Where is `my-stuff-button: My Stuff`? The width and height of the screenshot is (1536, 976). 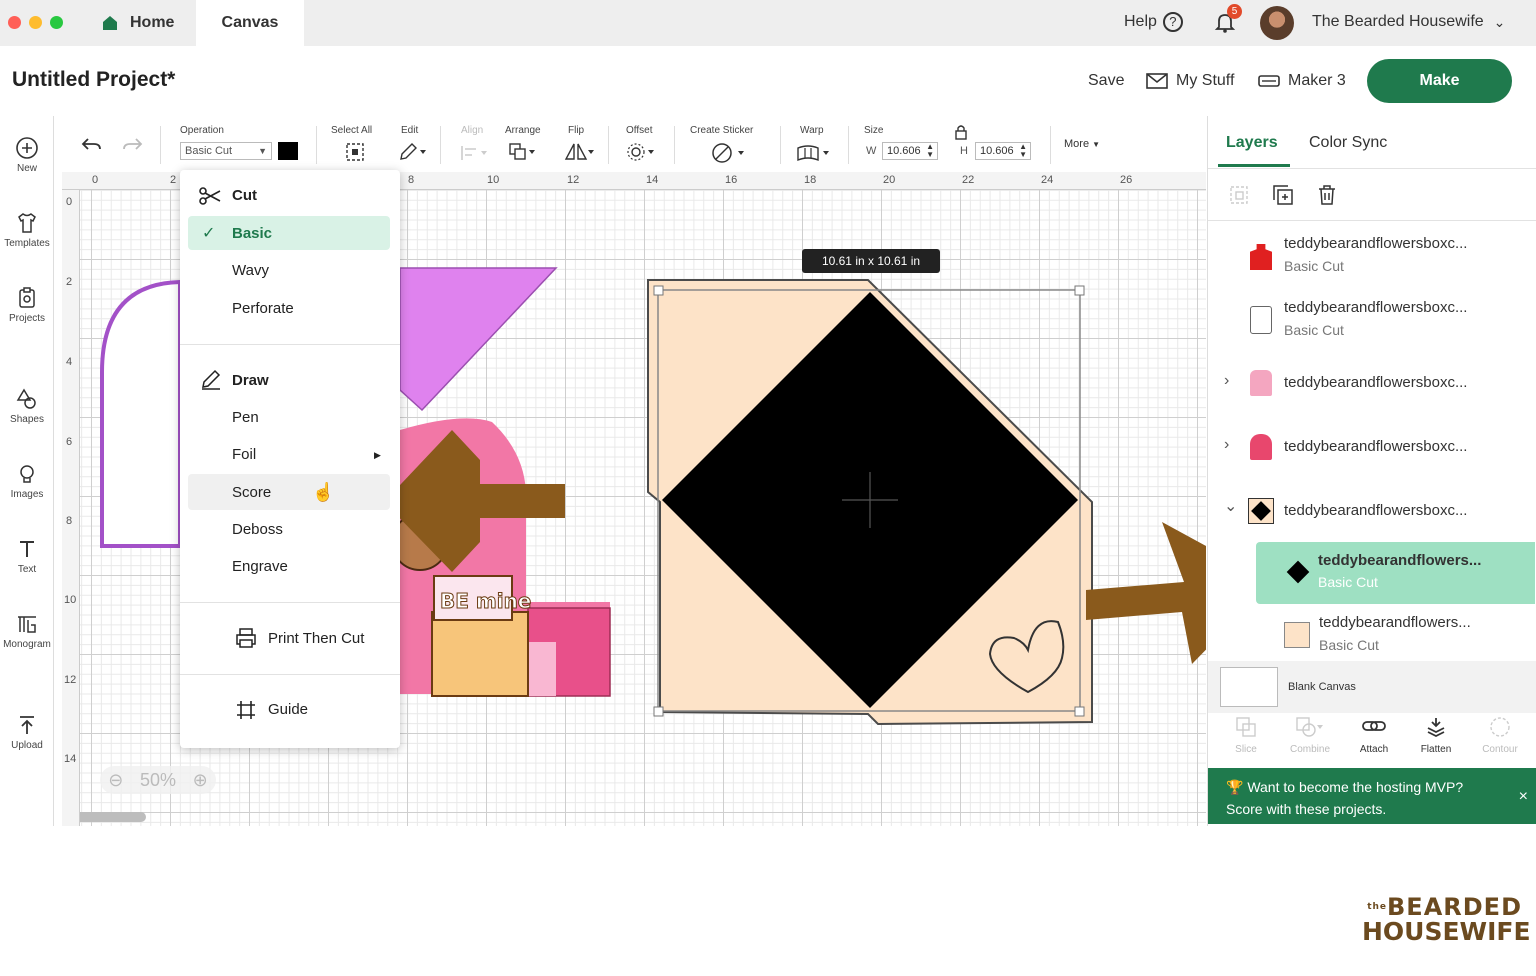 my-stuff-button: My Stuff is located at coordinates (1190, 81).